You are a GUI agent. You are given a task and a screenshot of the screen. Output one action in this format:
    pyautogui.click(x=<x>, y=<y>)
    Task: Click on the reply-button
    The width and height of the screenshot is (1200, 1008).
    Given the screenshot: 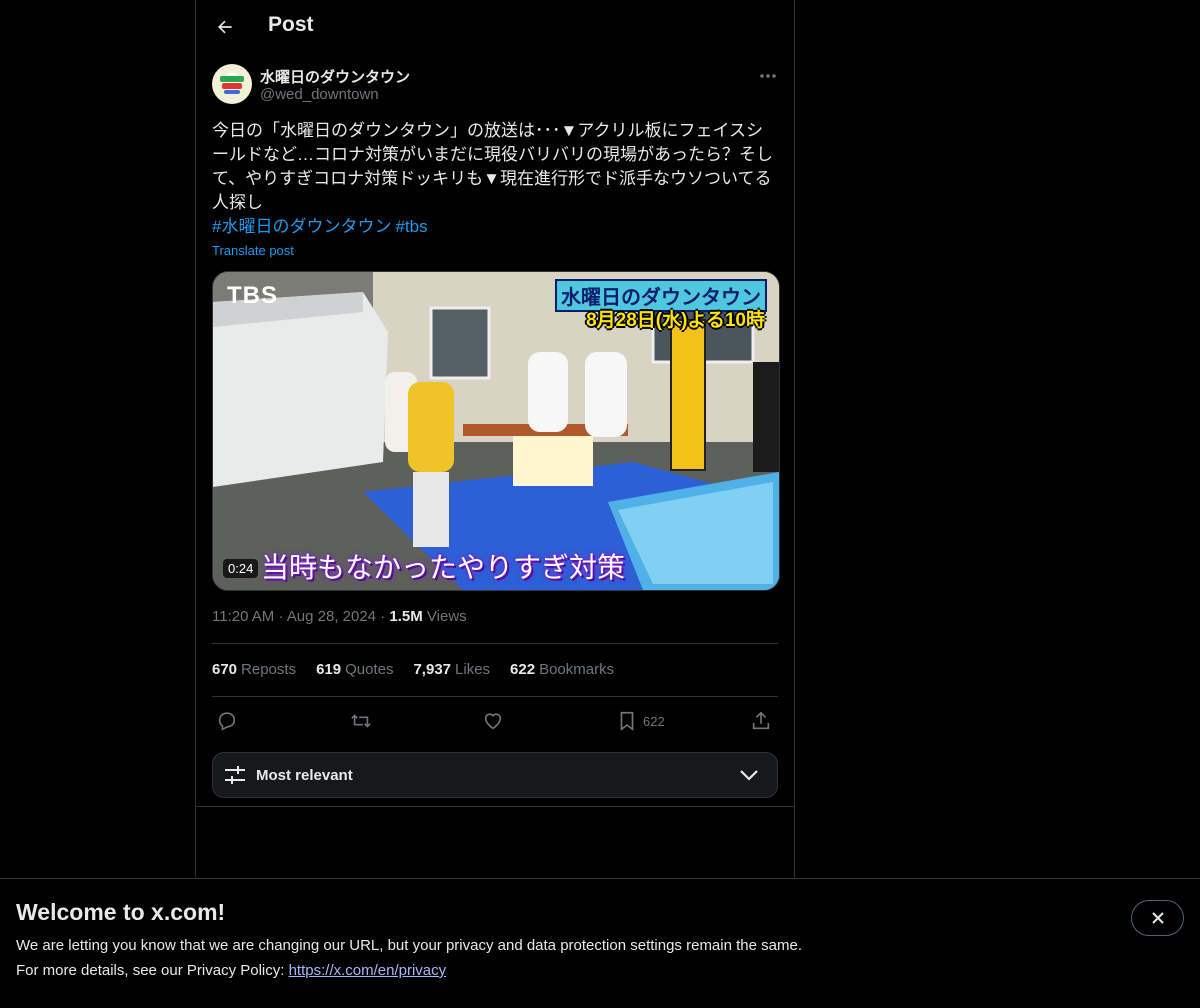 What is the action you would take?
    pyautogui.click(x=227, y=721)
    